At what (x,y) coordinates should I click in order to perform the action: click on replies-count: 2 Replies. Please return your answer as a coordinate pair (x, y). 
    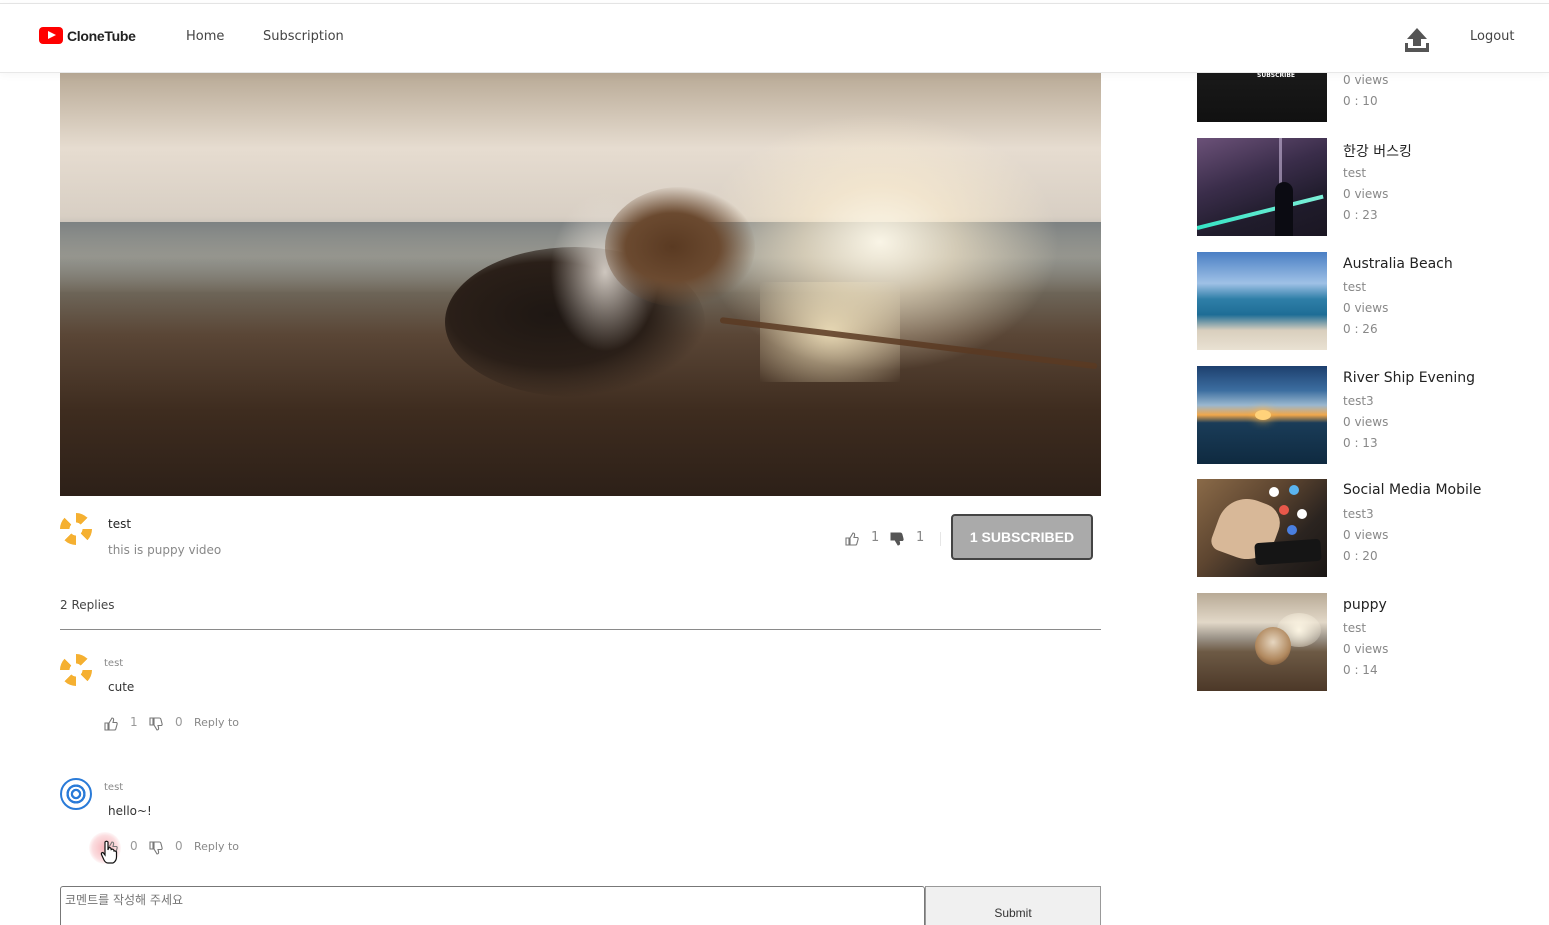
    Looking at the image, I should click on (87, 605).